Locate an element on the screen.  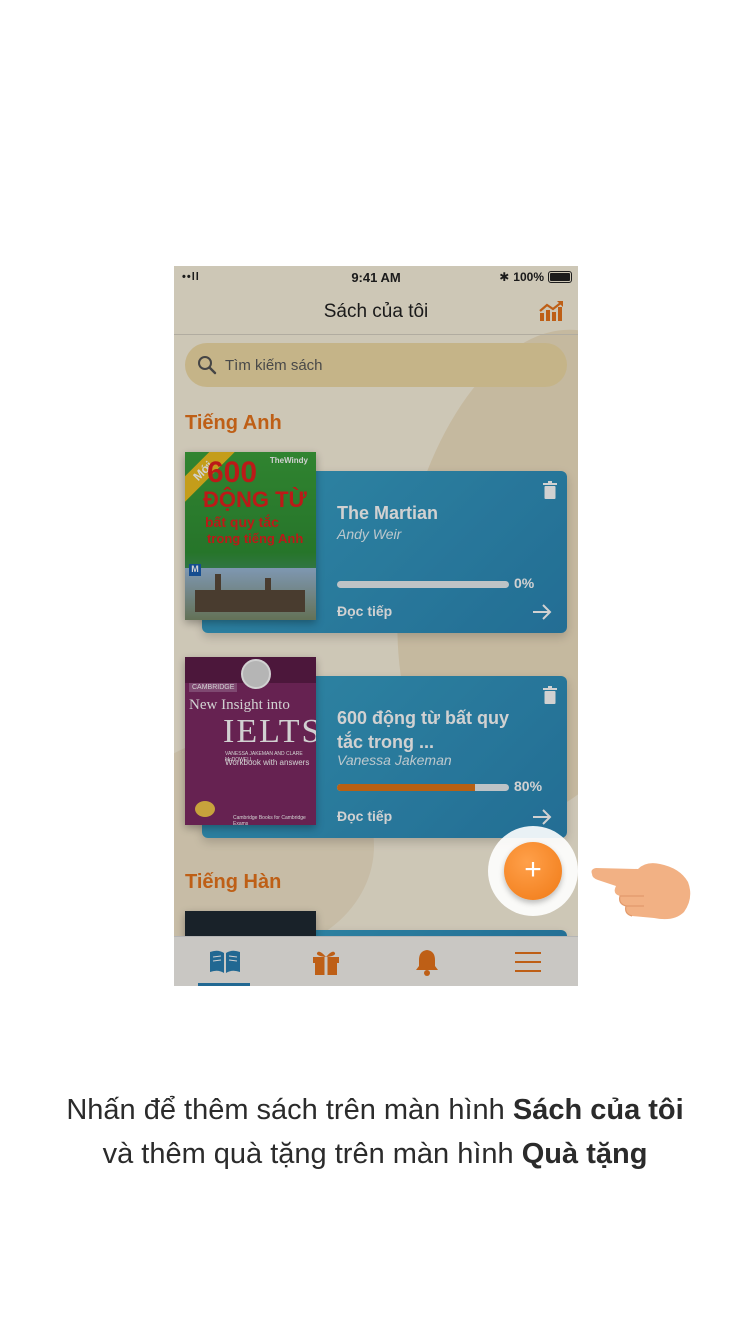
cover-subtitle: trong tiếng Anh is located at coordinates (255, 538).